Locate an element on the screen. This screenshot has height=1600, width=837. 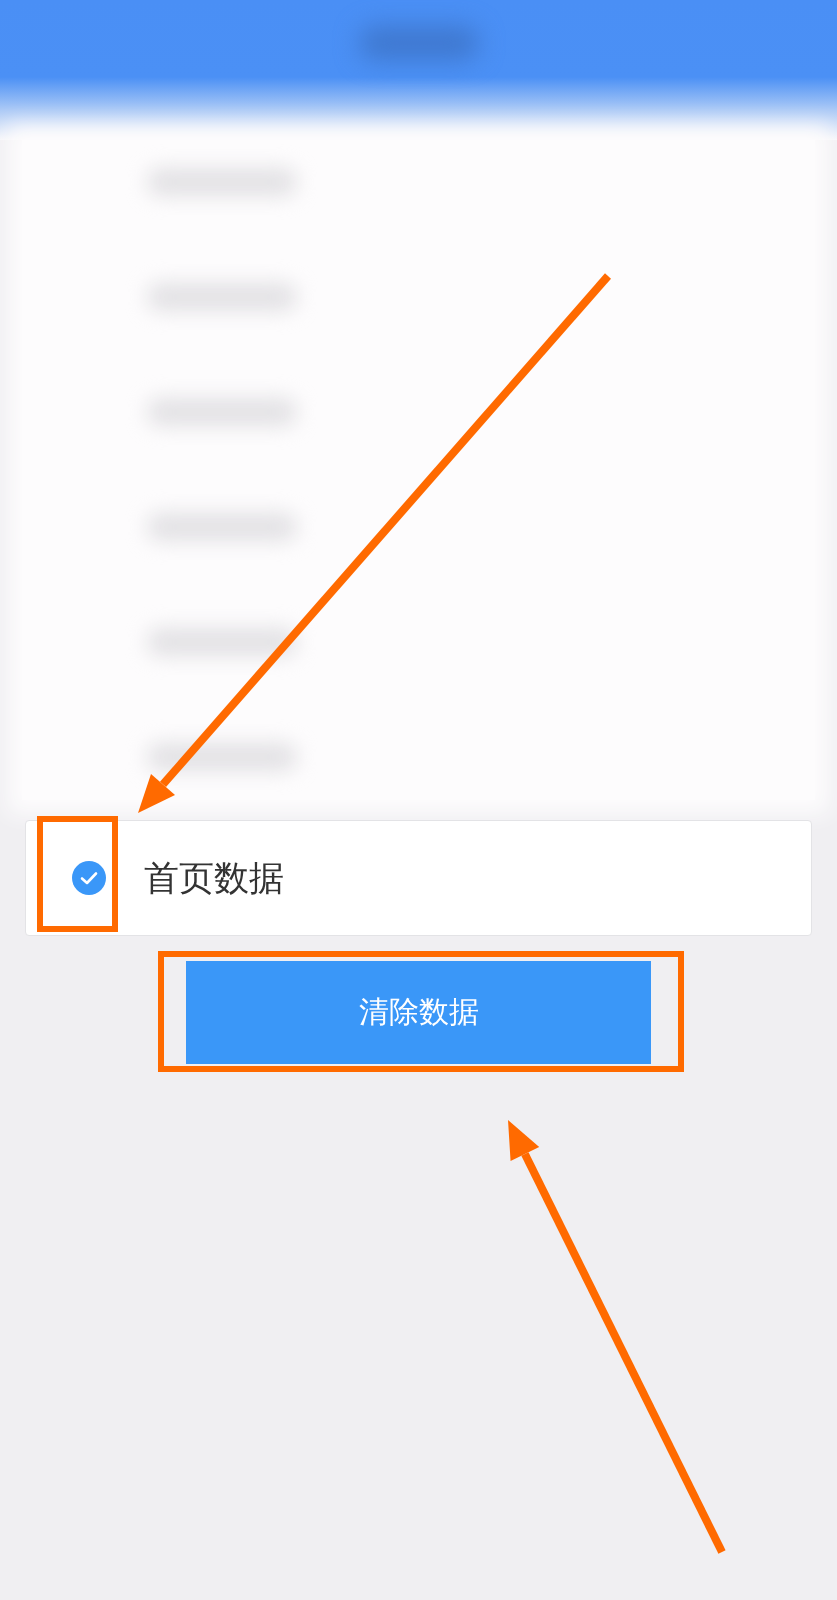
option-label: 首页数据 is located at coordinates (214, 878).